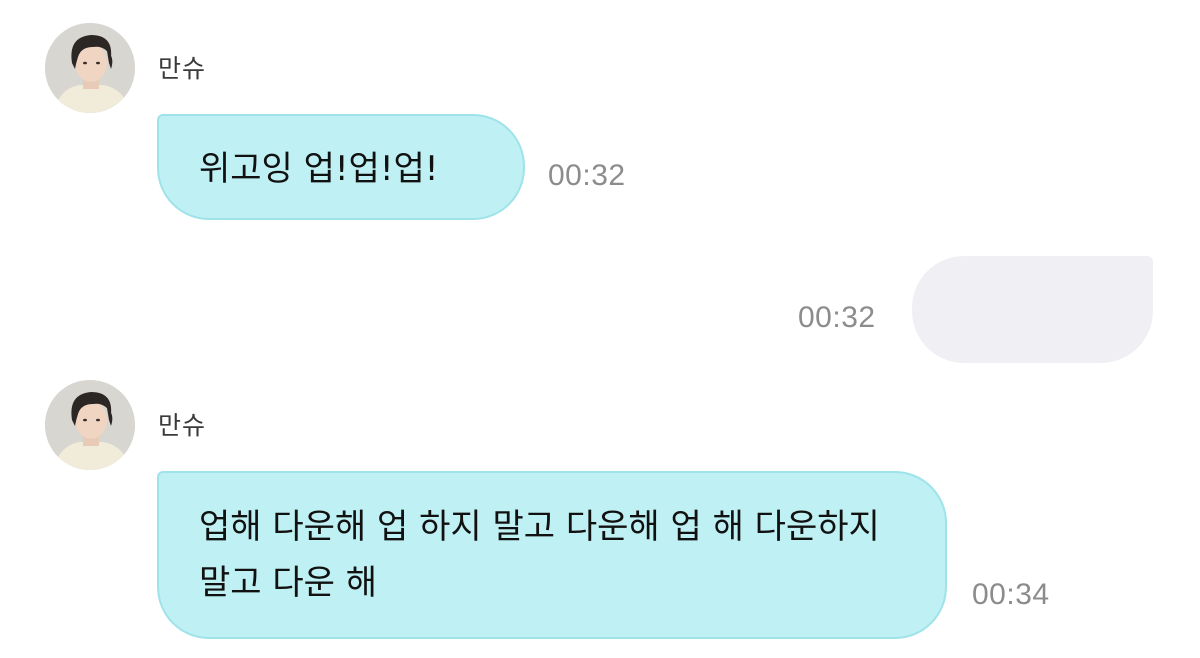 The height and width of the screenshot is (658, 1200). Describe the element at coordinates (319, 169) in the screenshot. I see `message-text: 위고잉 업!업!업!` at that location.